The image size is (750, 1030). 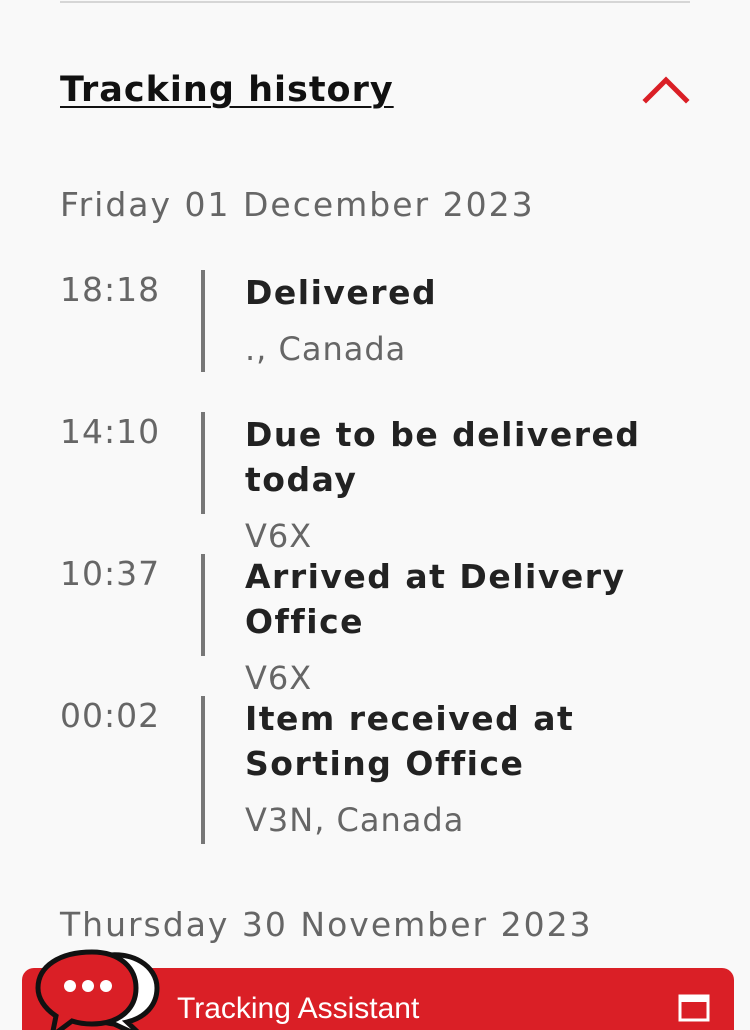 I want to click on event-status: Delivered, so click(x=341, y=292).